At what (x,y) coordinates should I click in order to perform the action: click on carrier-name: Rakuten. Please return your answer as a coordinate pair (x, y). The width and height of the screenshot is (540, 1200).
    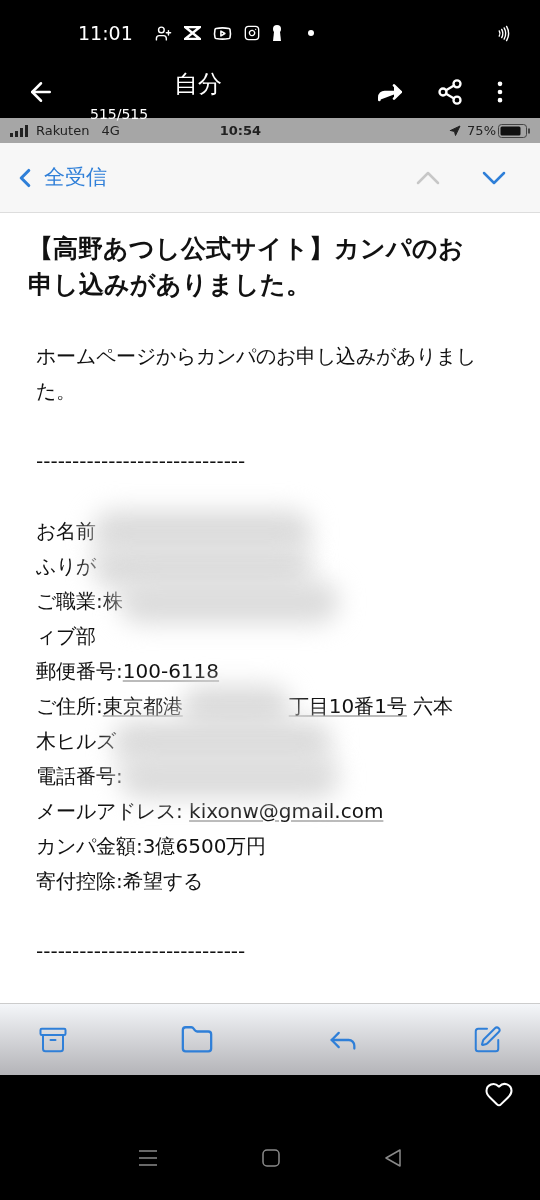
    Looking at the image, I should click on (63, 130).